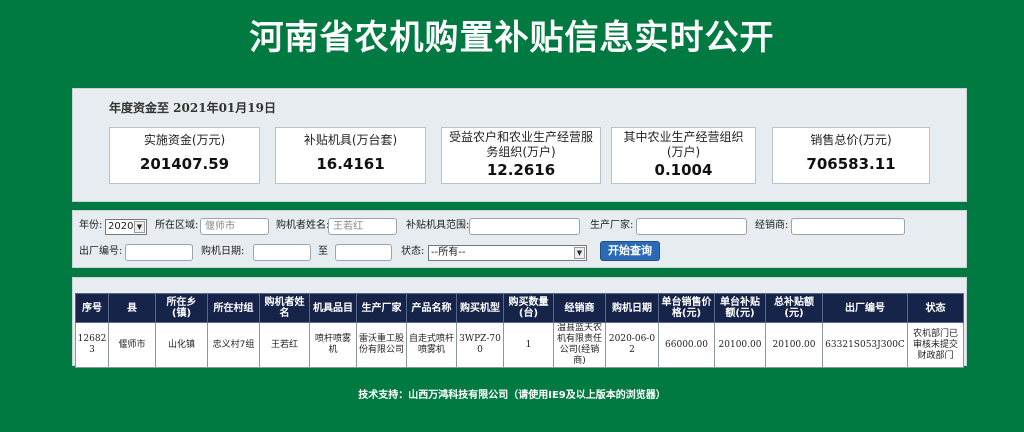 The height and width of the screenshot is (432, 1024). I want to click on area-input: 偃师市, so click(234, 226).